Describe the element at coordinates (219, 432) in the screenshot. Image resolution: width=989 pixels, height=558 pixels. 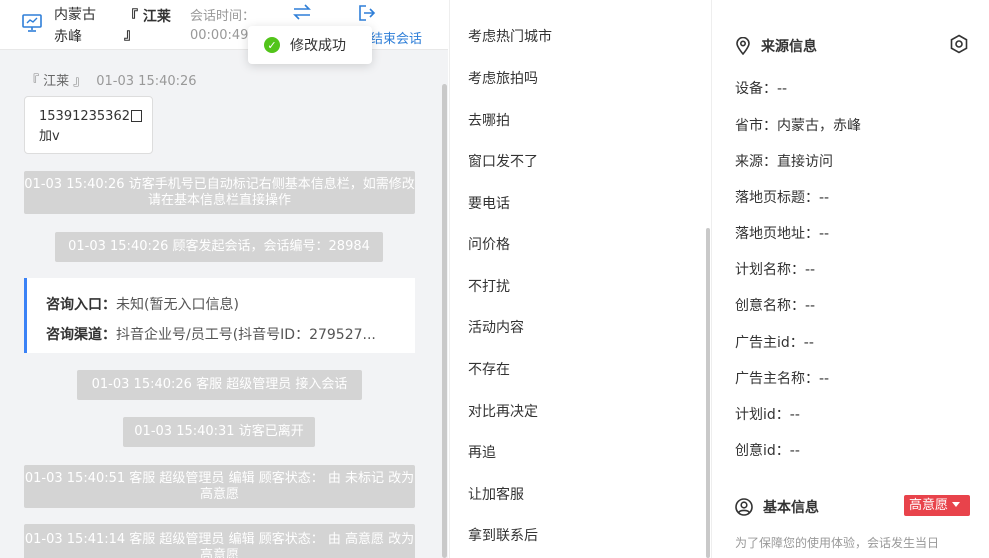
I see `system-message: 01-03 15:40:31 访客已离开` at that location.